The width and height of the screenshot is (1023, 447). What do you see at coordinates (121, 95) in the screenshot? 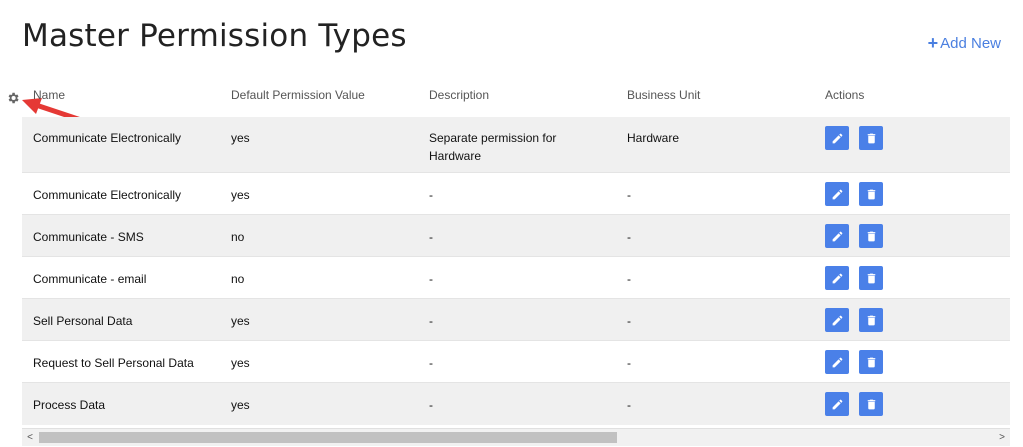
I see `column-header-name: Name` at bounding box center [121, 95].